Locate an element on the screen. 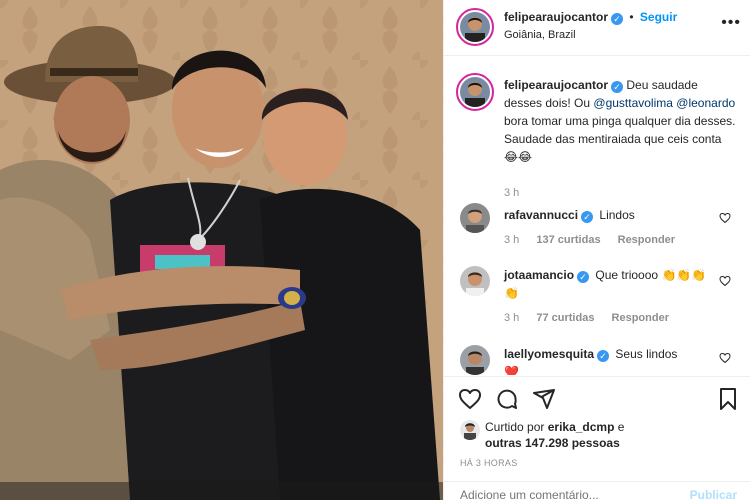  comment-item: laellyomesquita ✓ Seus lindos ❤️ is located at coordinates (597, 360).